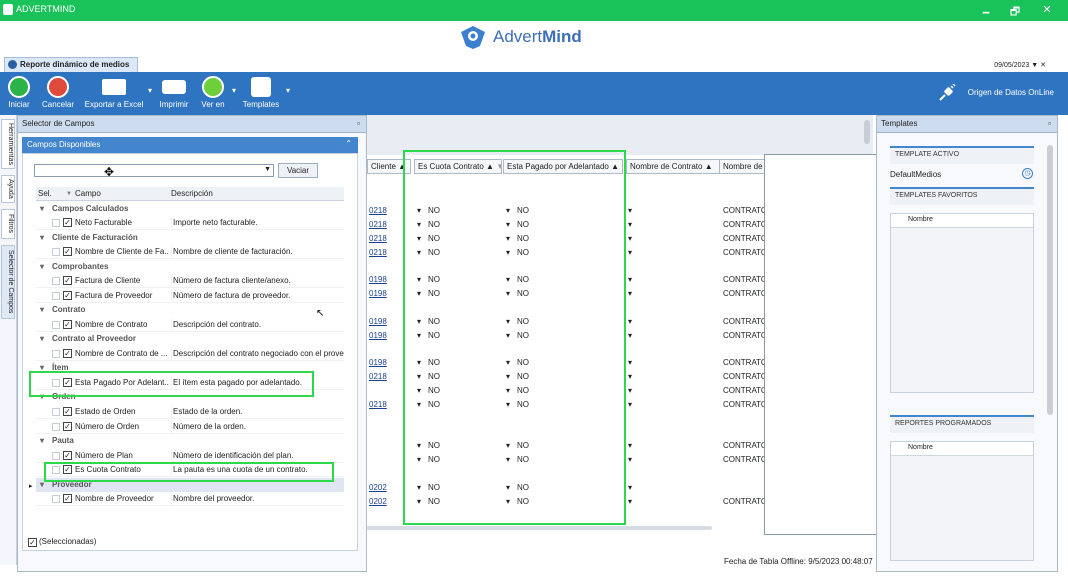  Describe the element at coordinates (915, 174) in the screenshot. I see `active-template-value: DefaultMedios` at that location.